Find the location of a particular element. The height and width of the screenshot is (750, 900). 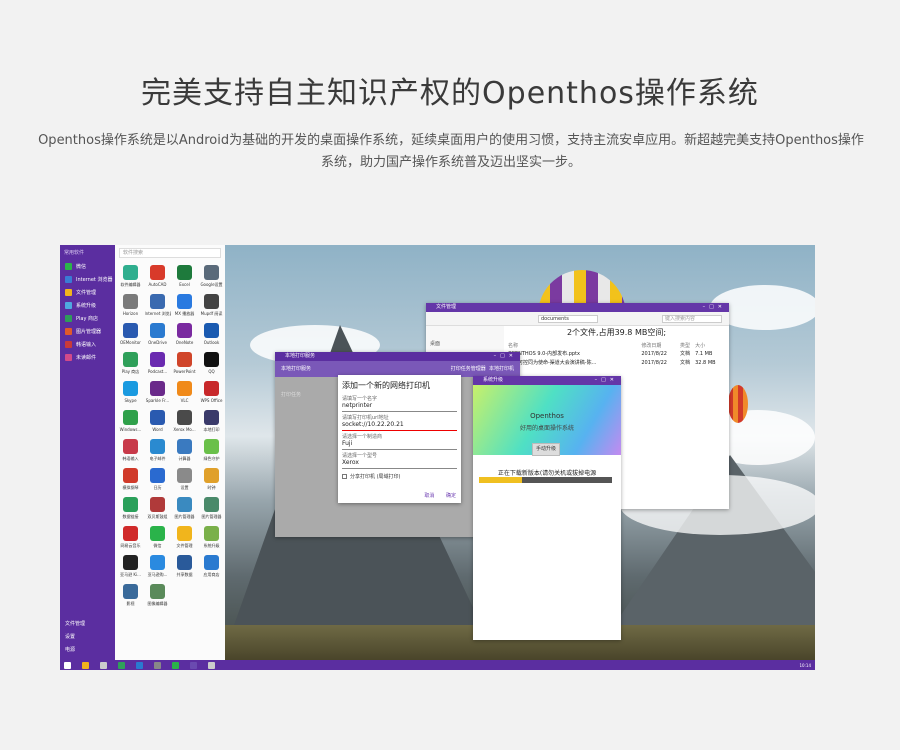

settings-icon is located at coordinates (139, 665).